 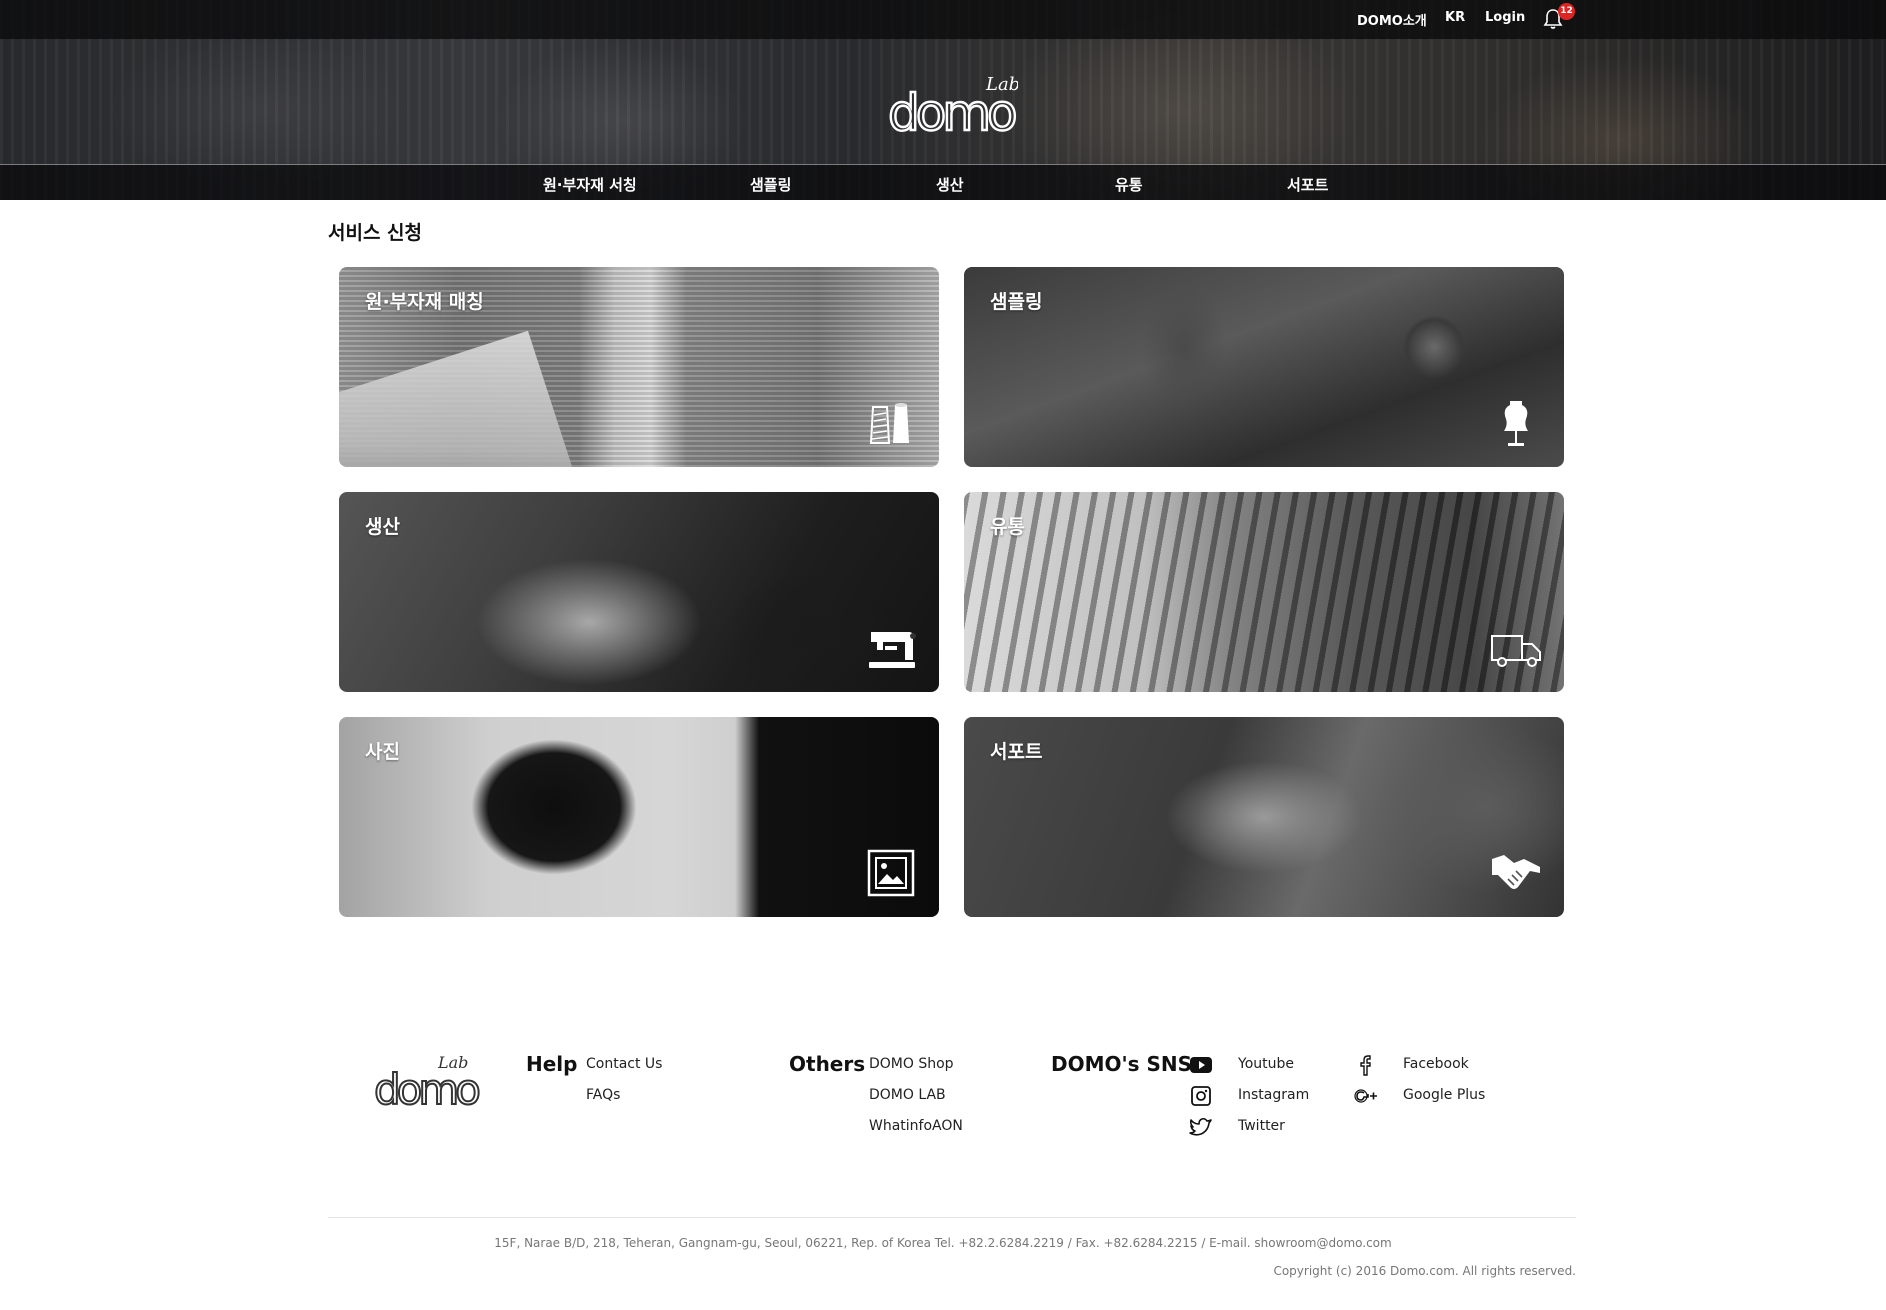 I want to click on google-plus-link: Google Plus, so click(x=1444, y=1095).